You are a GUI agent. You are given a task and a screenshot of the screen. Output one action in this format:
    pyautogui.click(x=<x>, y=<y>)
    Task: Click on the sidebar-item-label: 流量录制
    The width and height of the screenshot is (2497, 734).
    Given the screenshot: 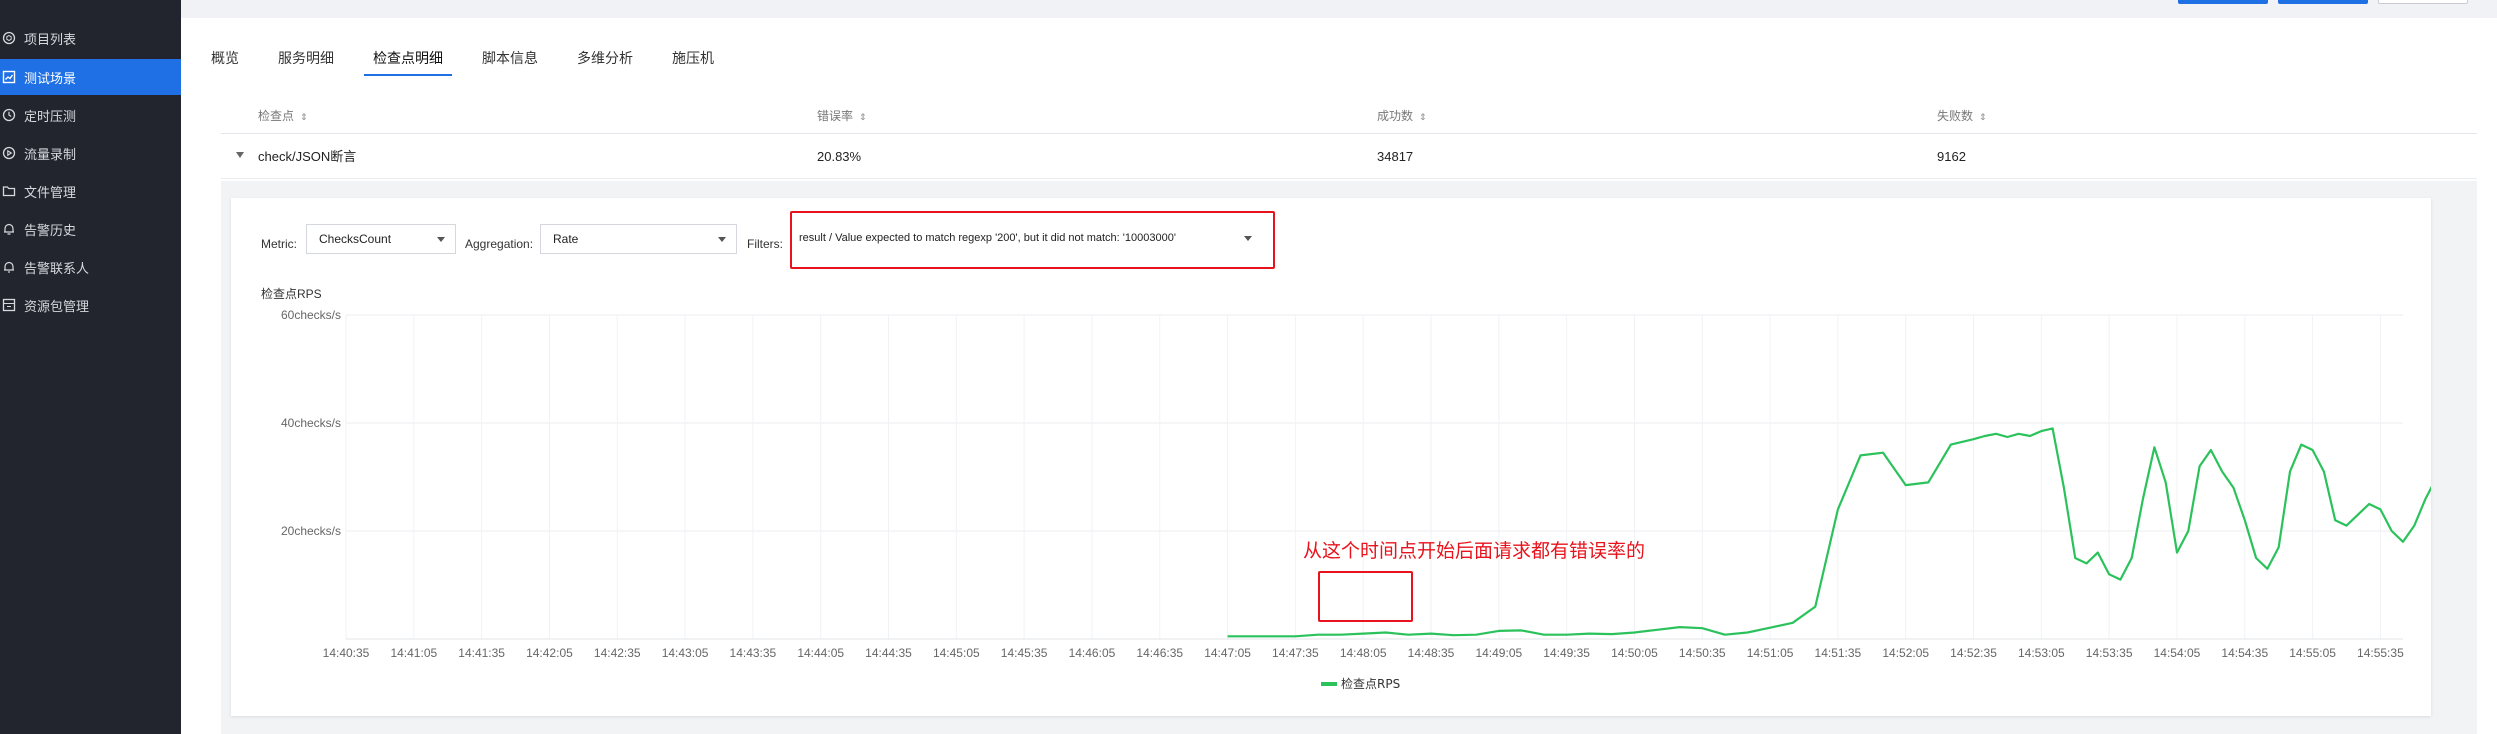 What is the action you would take?
    pyautogui.click(x=50, y=154)
    